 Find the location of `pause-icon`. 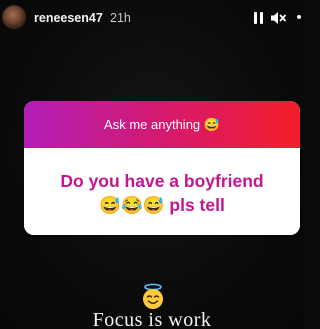

pause-icon is located at coordinates (259, 18).